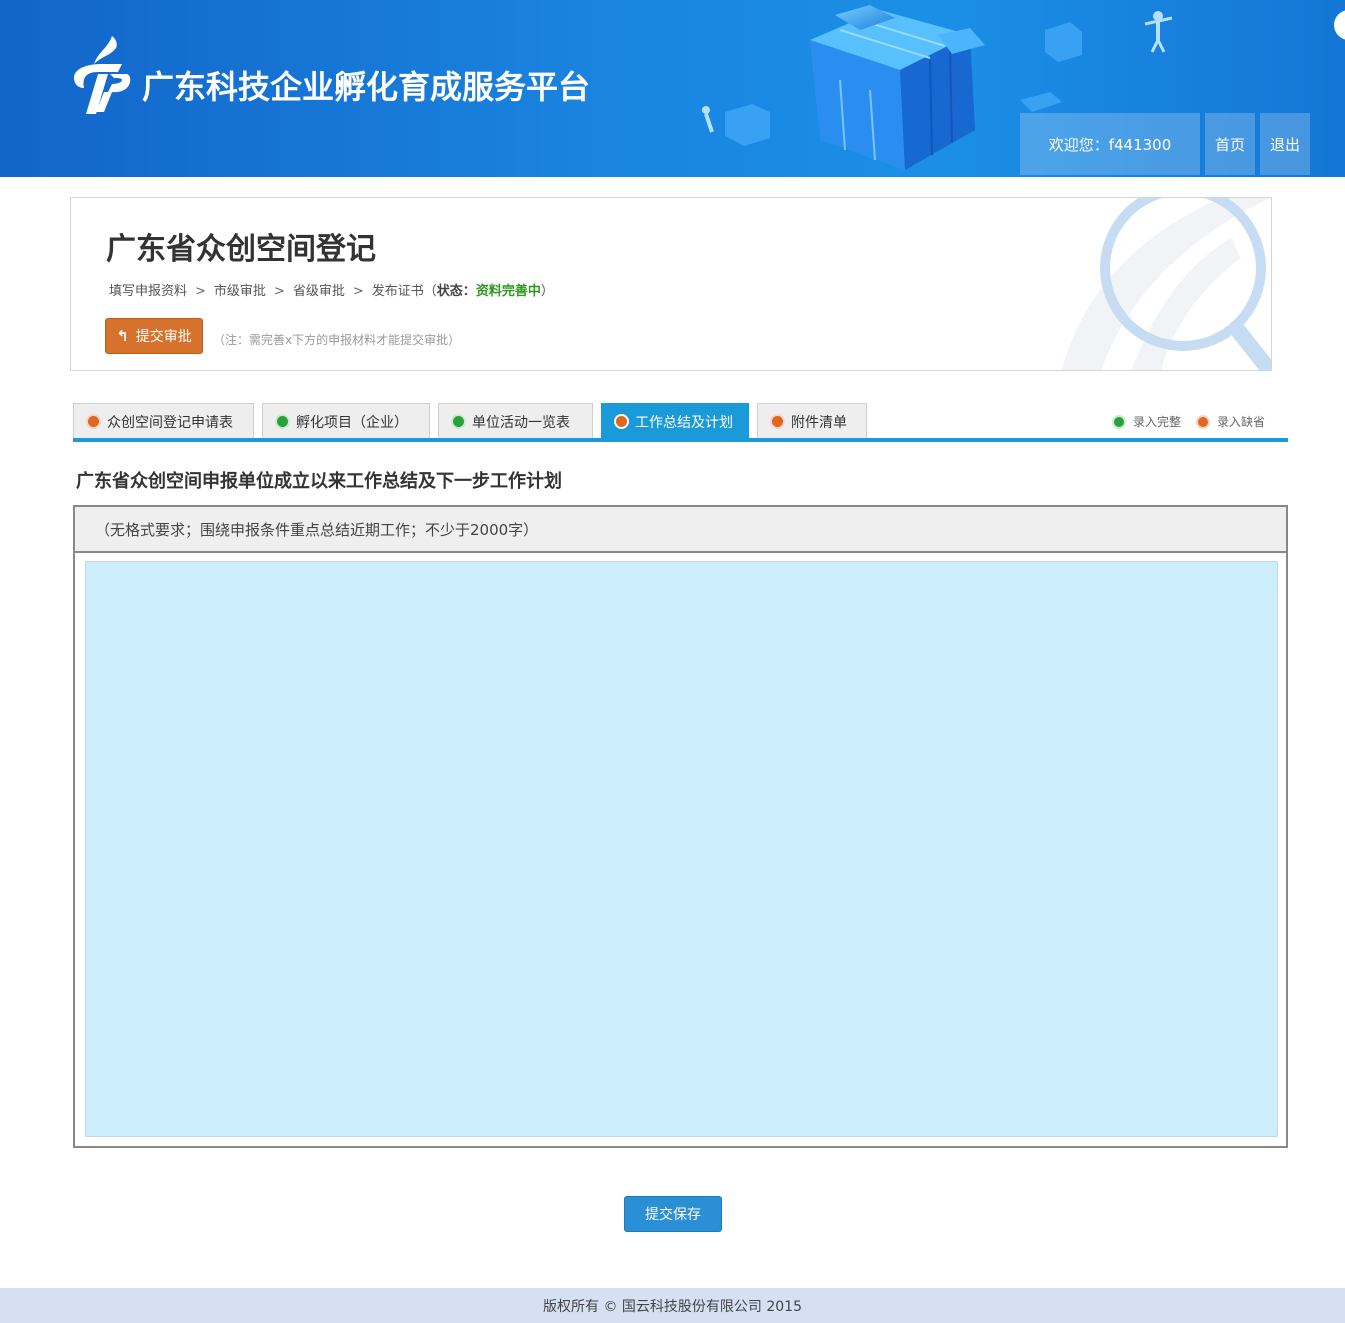 This screenshot has width=1345, height=1323. I want to click on tab-incubation-projects: 孵化项目（企业）, so click(346, 421).